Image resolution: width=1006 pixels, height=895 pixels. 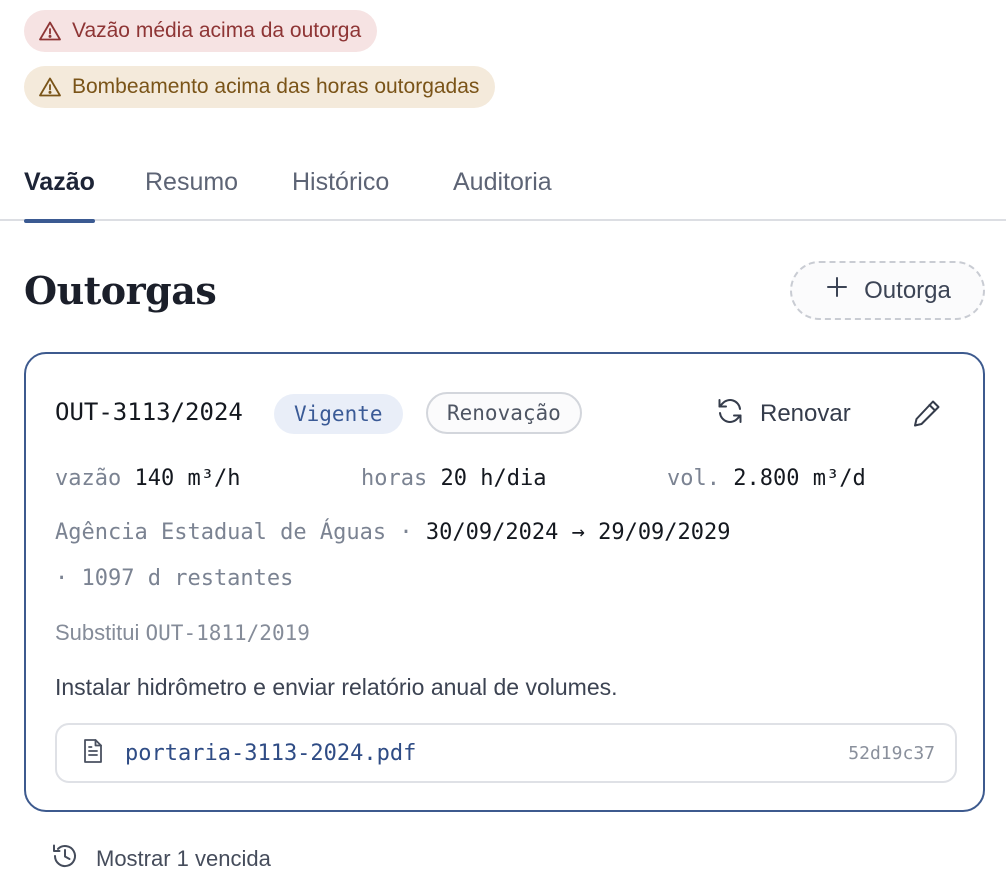 I want to click on add-grant-label: Outorga, so click(x=907, y=290).